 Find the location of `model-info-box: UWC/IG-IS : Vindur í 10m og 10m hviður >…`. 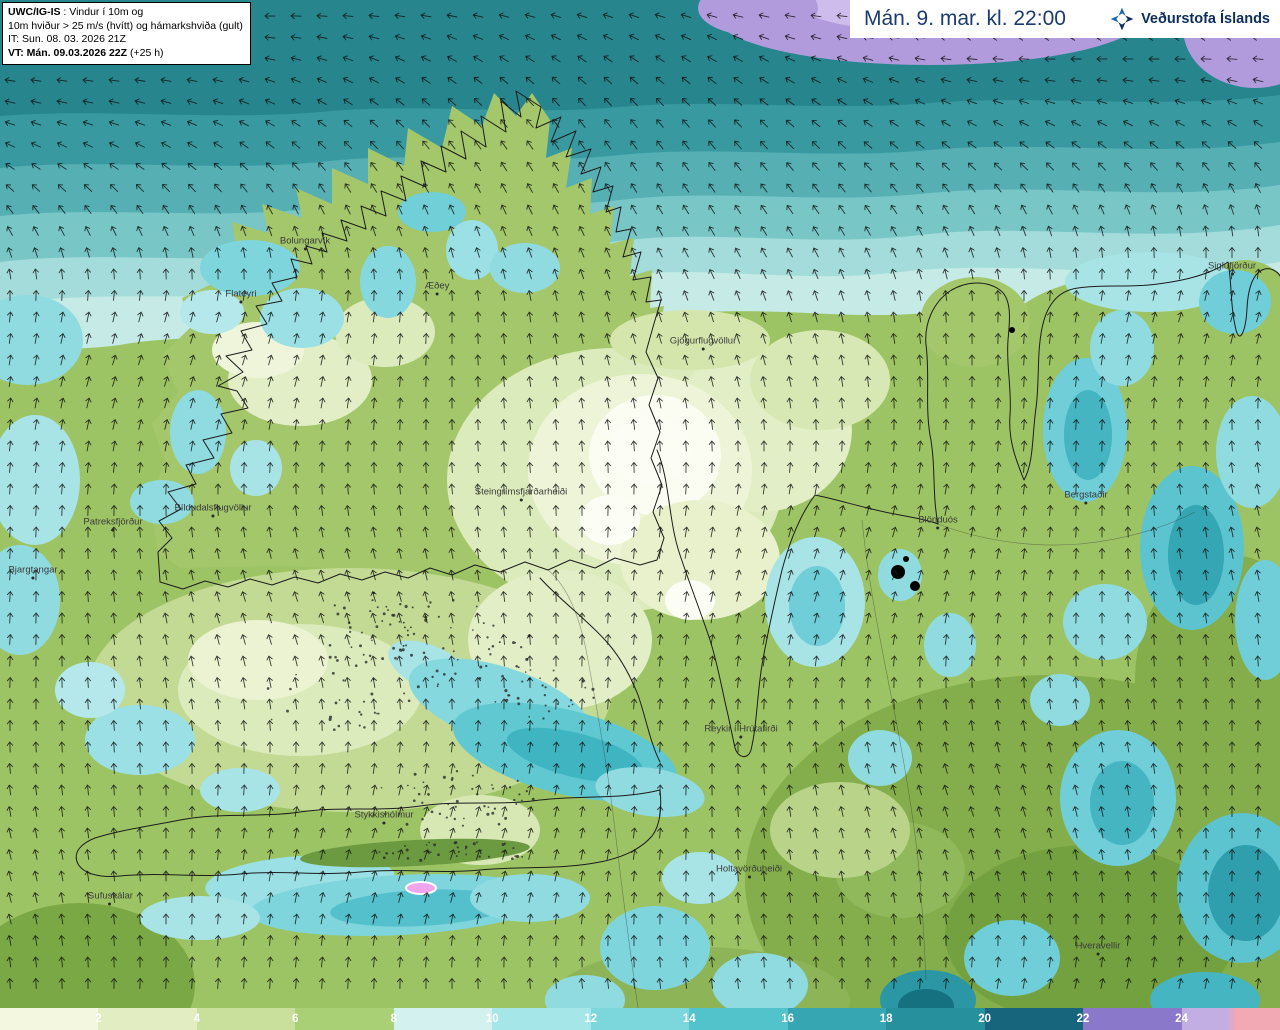

model-info-box: UWC/IG-IS : Vindur í 10m og 10m hviður >… is located at coordinates (126, 33).